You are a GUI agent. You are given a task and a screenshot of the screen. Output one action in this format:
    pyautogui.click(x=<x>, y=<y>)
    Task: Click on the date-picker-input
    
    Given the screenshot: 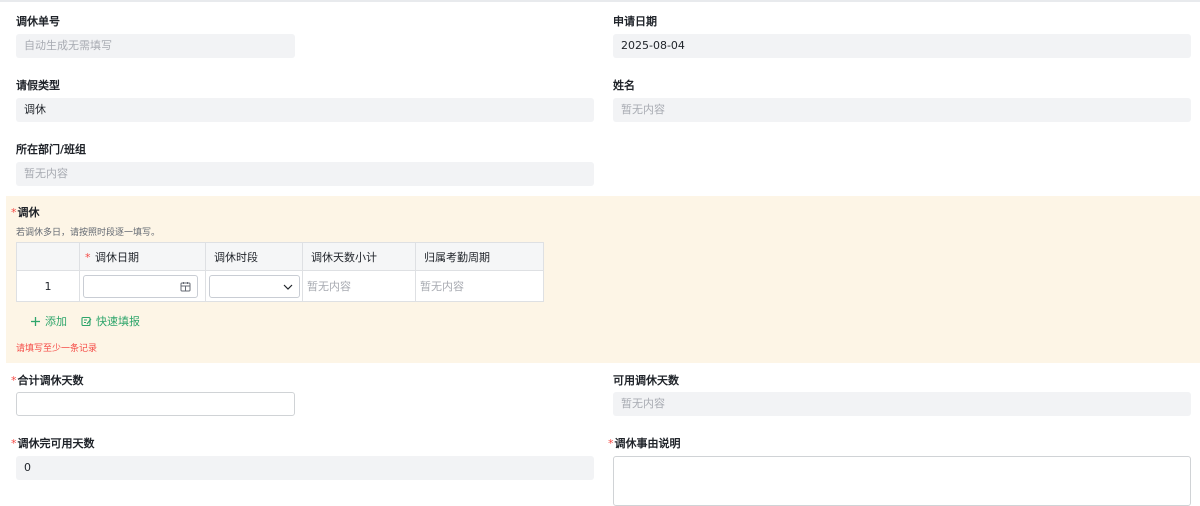 What is the action you would take?
    pyautogui.click(x=140, y=286)
    